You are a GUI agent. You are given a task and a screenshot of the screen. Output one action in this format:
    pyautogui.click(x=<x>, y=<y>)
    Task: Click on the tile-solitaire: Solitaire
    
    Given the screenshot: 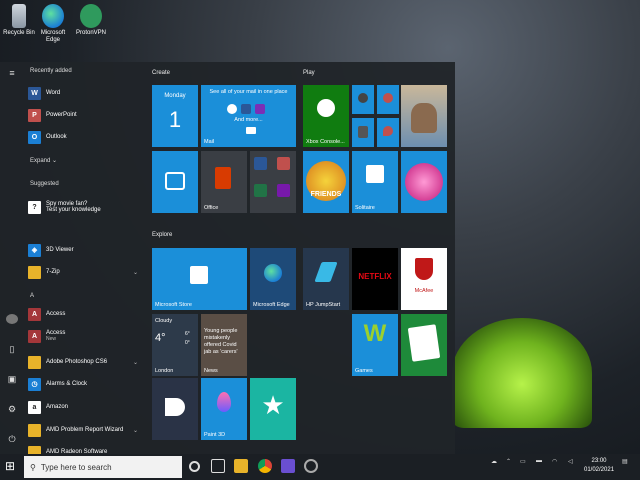 What is the action you would take?
    pyautogui.click(x=375, y=182)
    